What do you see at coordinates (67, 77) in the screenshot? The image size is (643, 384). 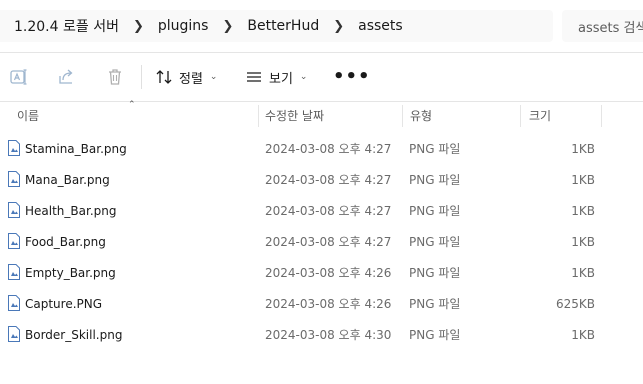 I see `share-icon` at bounding box center [67, 77].